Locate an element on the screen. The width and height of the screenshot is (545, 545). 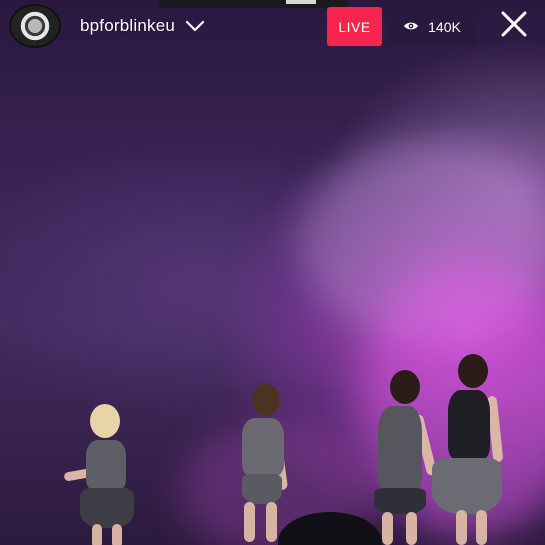
chevron-down-icon is located at coordinates (195, 26).